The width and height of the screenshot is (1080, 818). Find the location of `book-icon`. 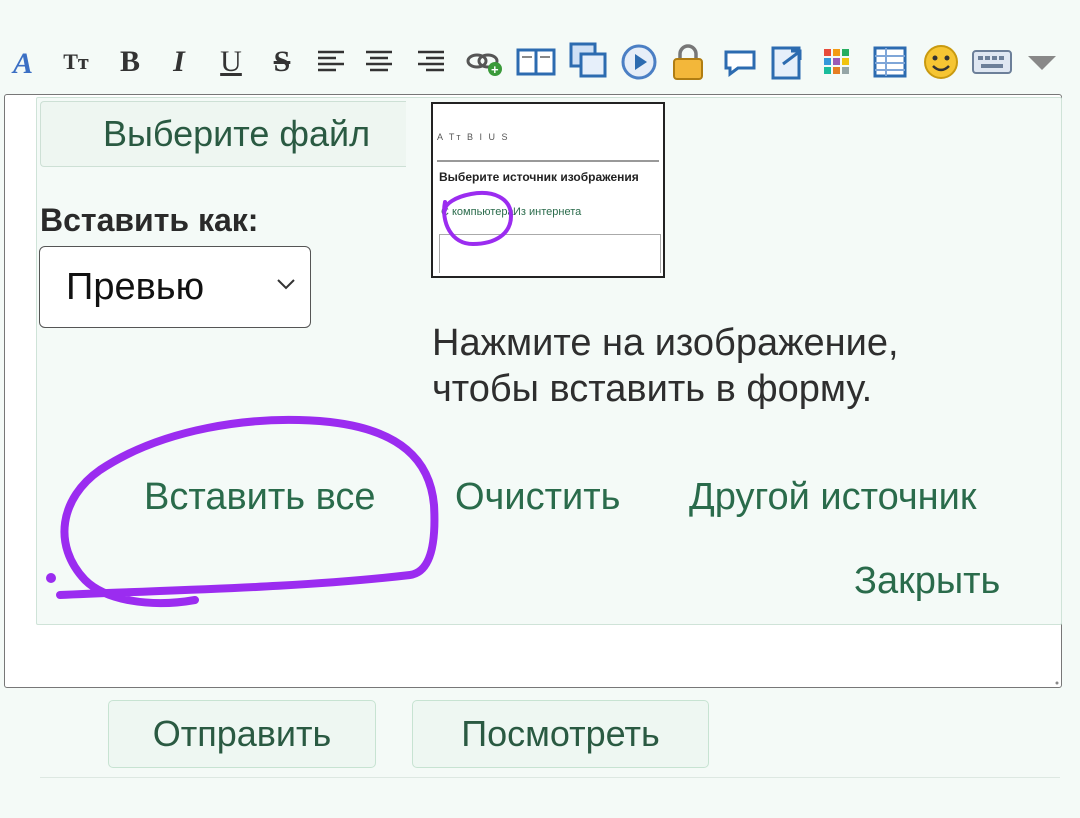

book-icon is located at coordinates (537, 62).